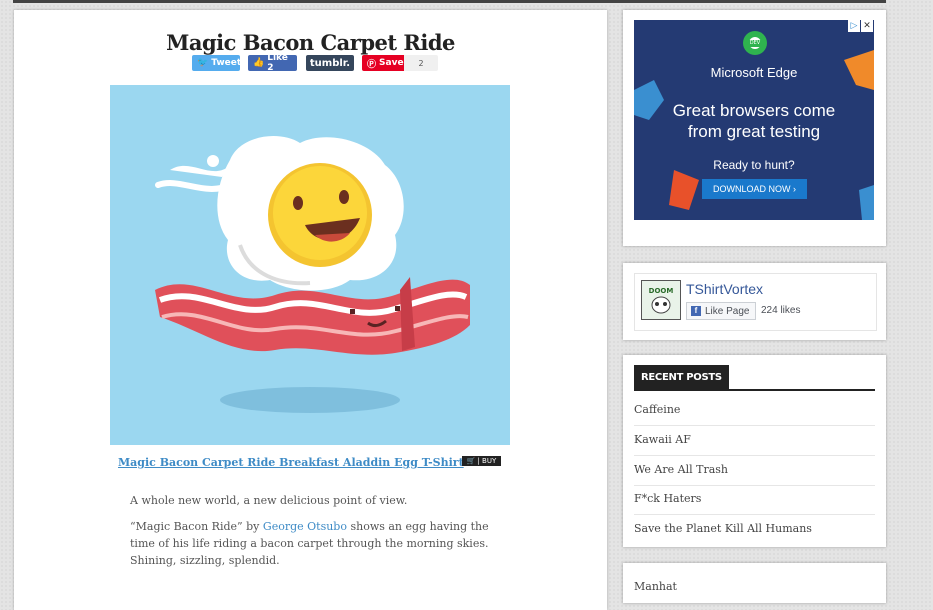 The width and height of the screenshot is (933, 610). I want to click on top-bar, so click(449, 1).